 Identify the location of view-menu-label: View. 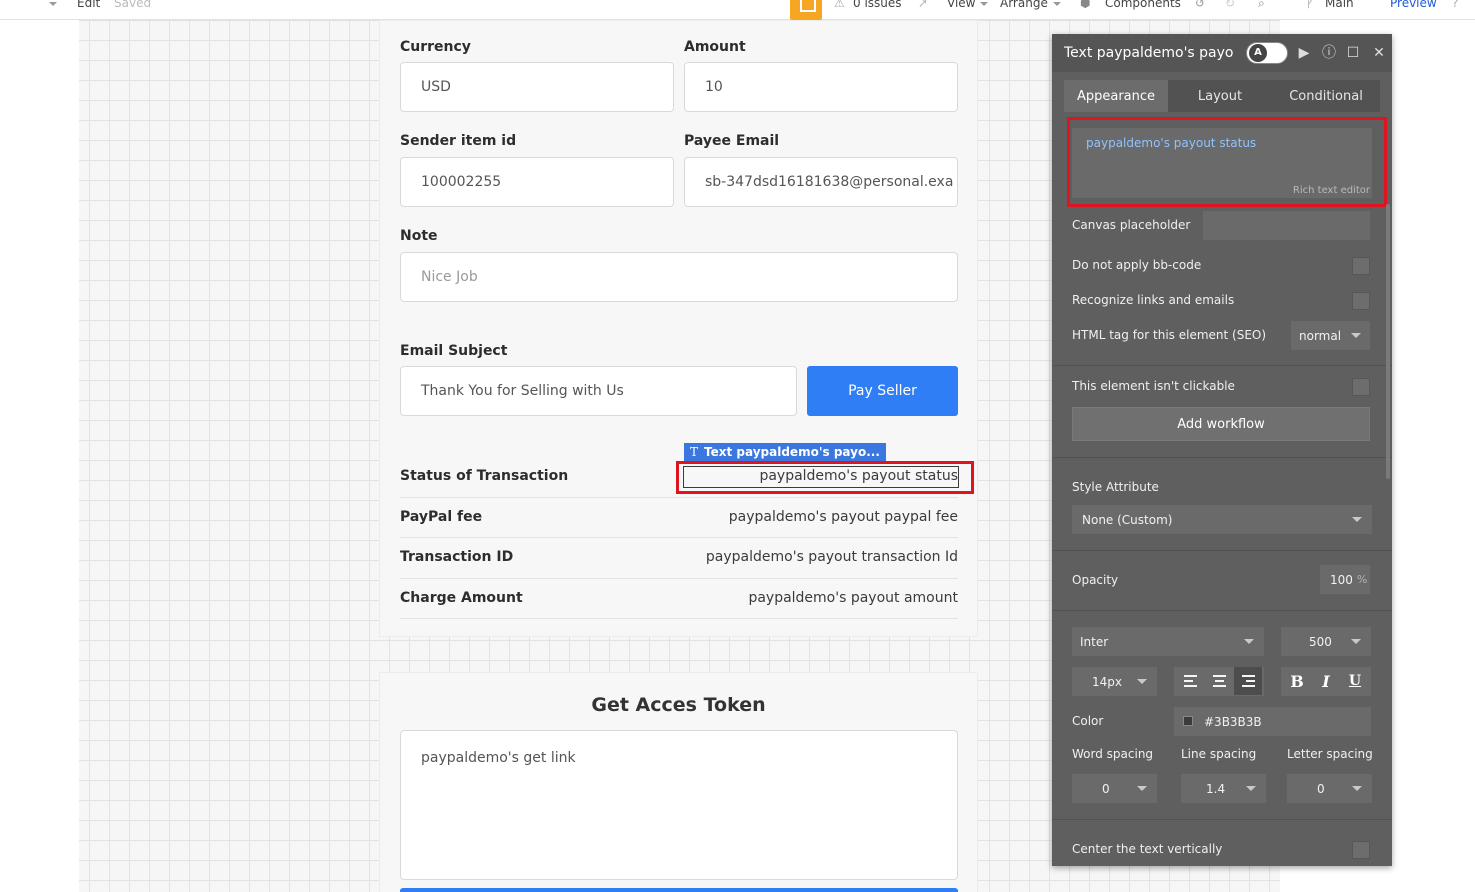
(961, 5).